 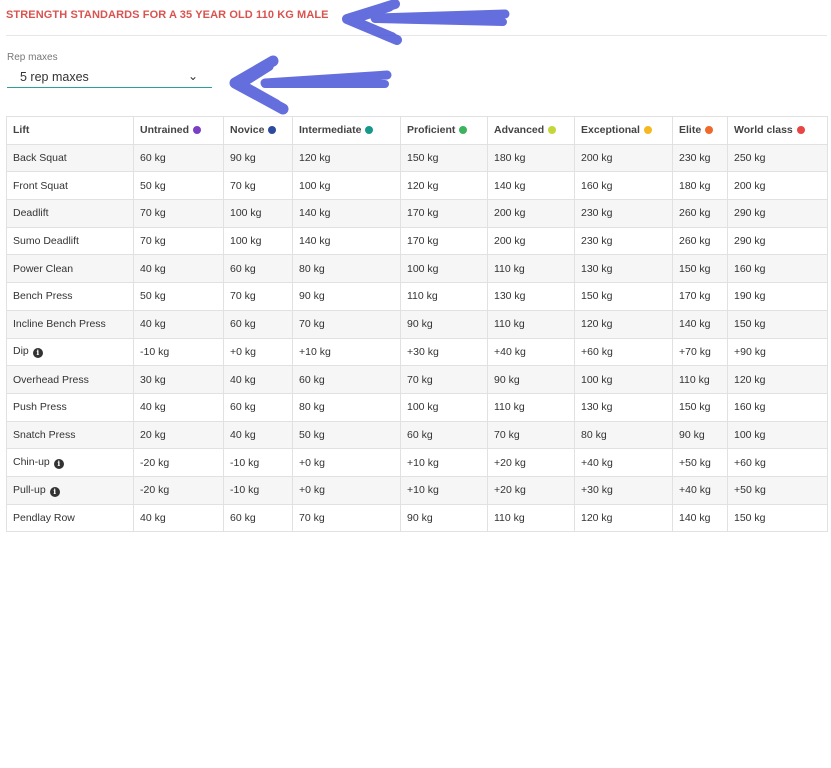 What do you see at coordinates (777, 186) in the screenshot?
I see `standard-value-cell: 200 kg` at bounding box center [777, 186].